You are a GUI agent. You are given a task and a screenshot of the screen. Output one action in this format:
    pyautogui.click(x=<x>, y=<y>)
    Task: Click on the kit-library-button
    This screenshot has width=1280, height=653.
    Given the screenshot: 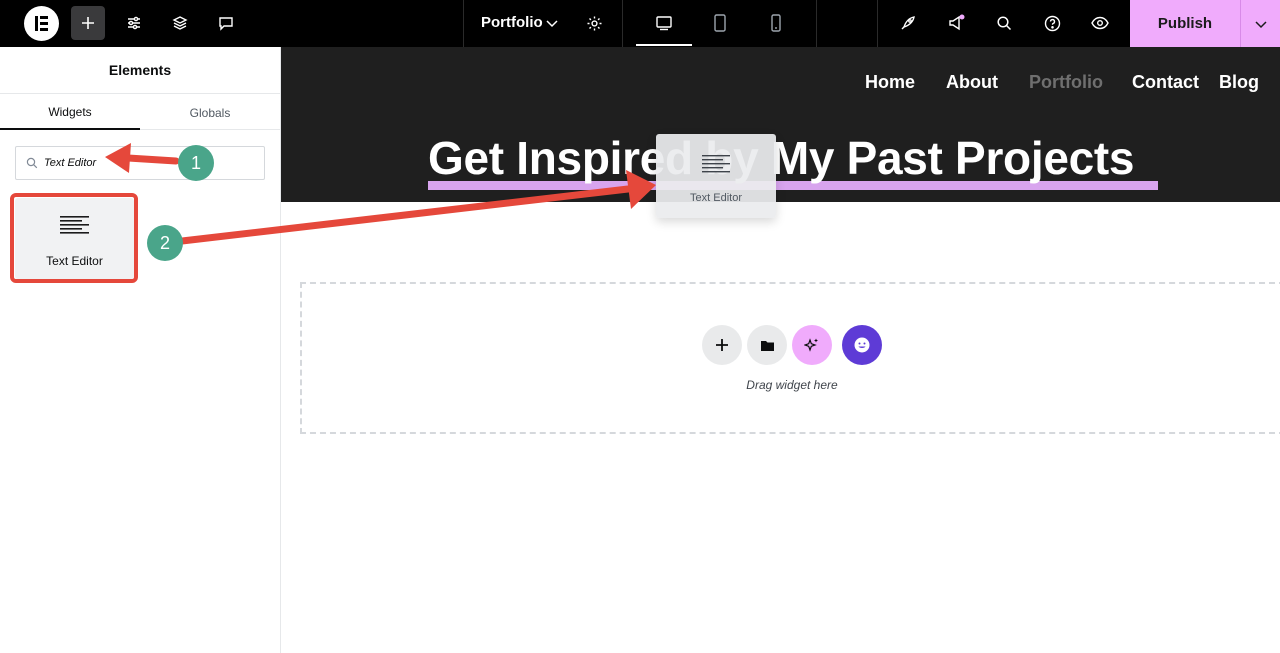 What is the action you would take?
    pyautogui.click(x=862, y=345)
    